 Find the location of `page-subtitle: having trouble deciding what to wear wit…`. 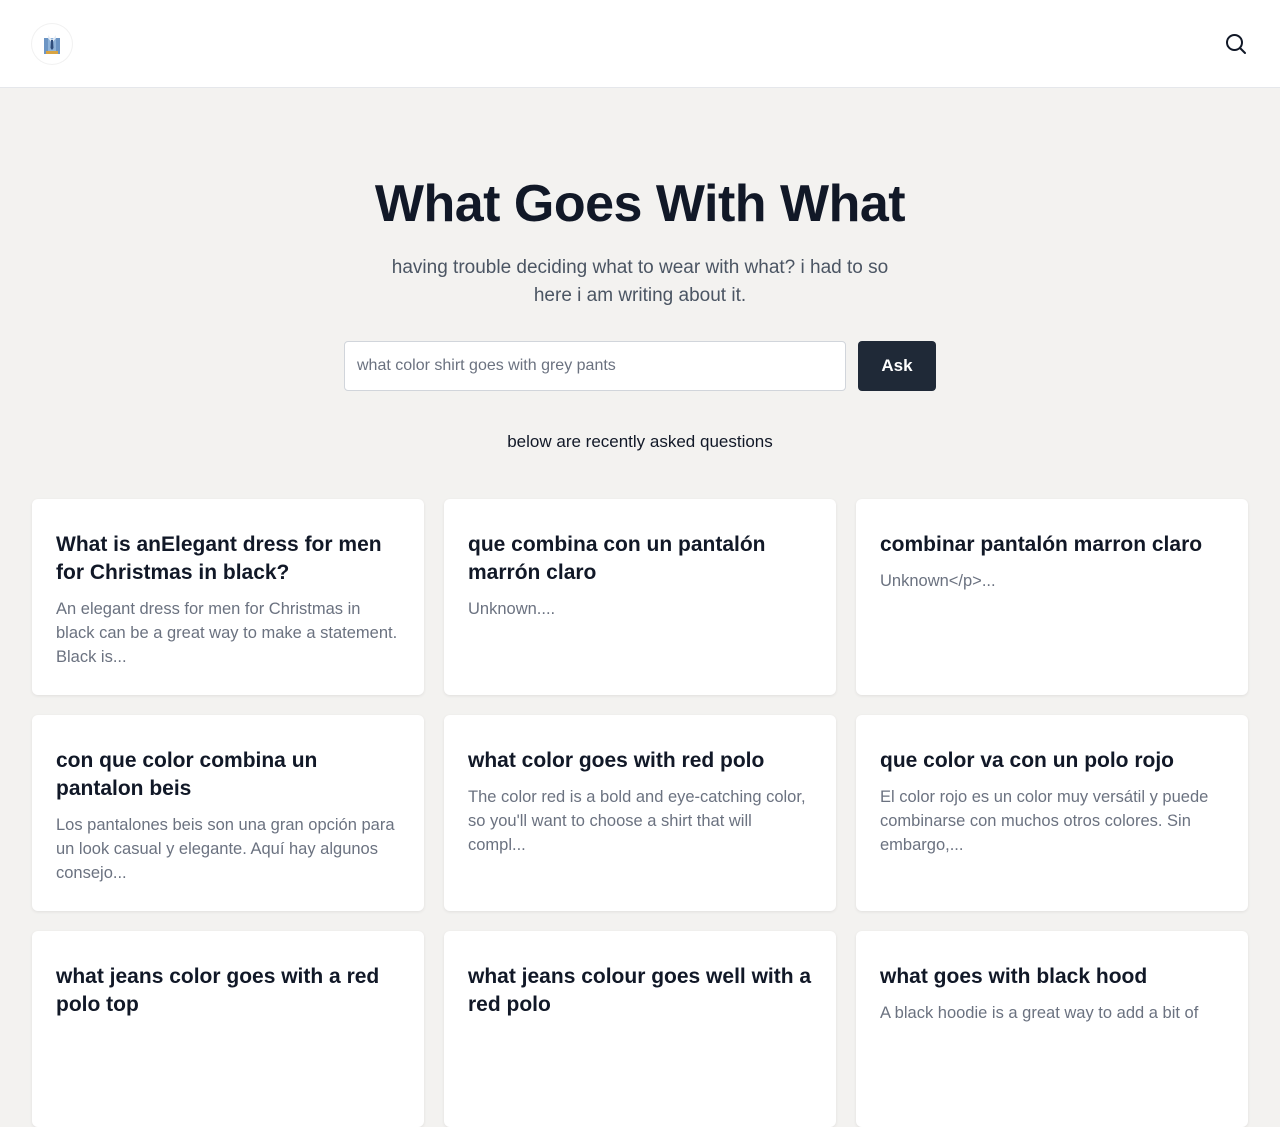

page-subtitle: having trouble deciding what to wear wit… is located at coordinates (640, 281).